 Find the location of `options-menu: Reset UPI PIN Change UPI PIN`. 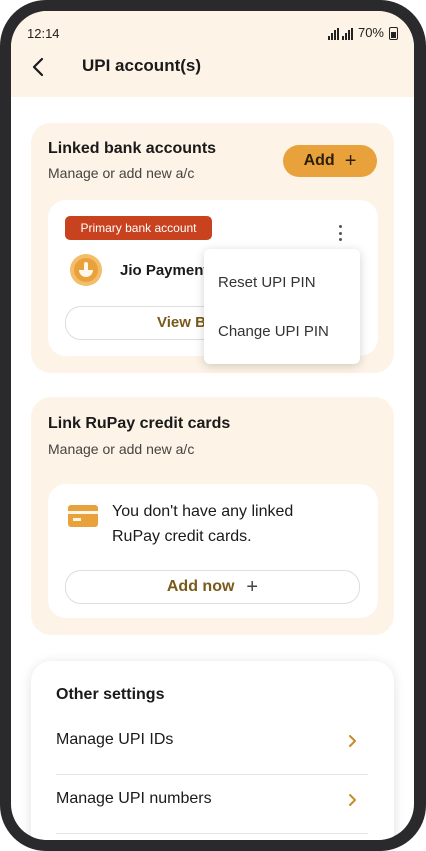

options-menu: Reset UPI PIN Change UPI PIN is located at coordinates (282, 306).